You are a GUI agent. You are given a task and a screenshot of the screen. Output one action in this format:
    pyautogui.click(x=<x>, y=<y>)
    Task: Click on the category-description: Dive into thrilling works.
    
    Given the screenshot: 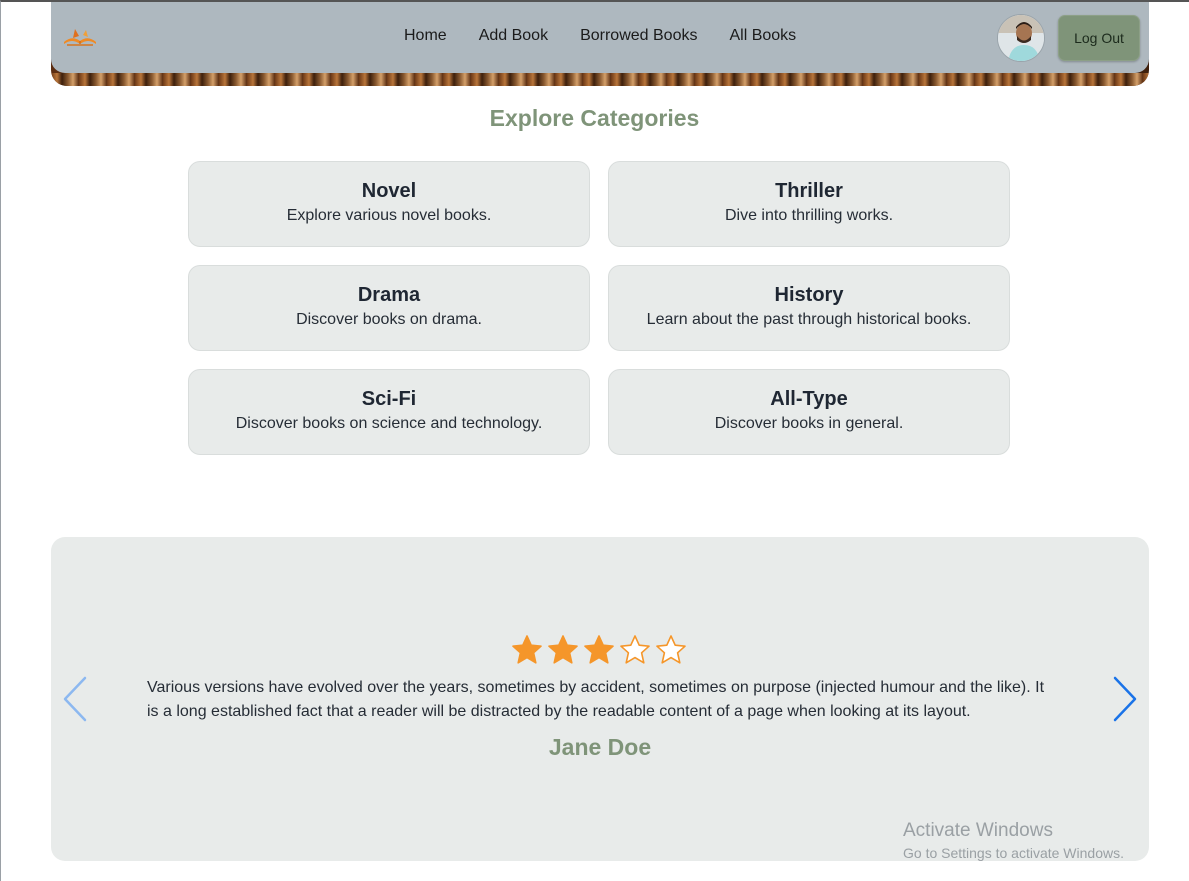 What is the action you would take?
    pyautogui.click(x=809, y=215)
    